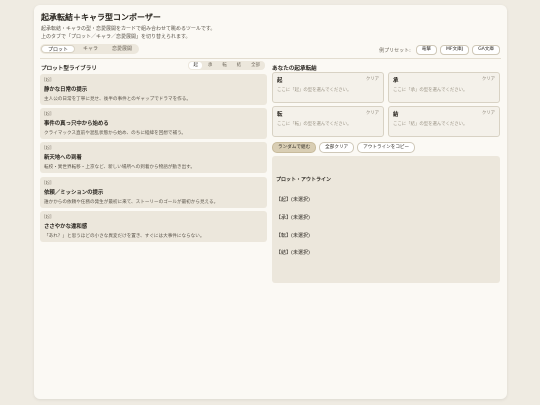 The height and width of the screenshot is (405, 540). What do you see at coordinates (304, 180) in the screenshot?
I see `outline-heading: プロット・アウトライン` at bounding box center [304, 180].